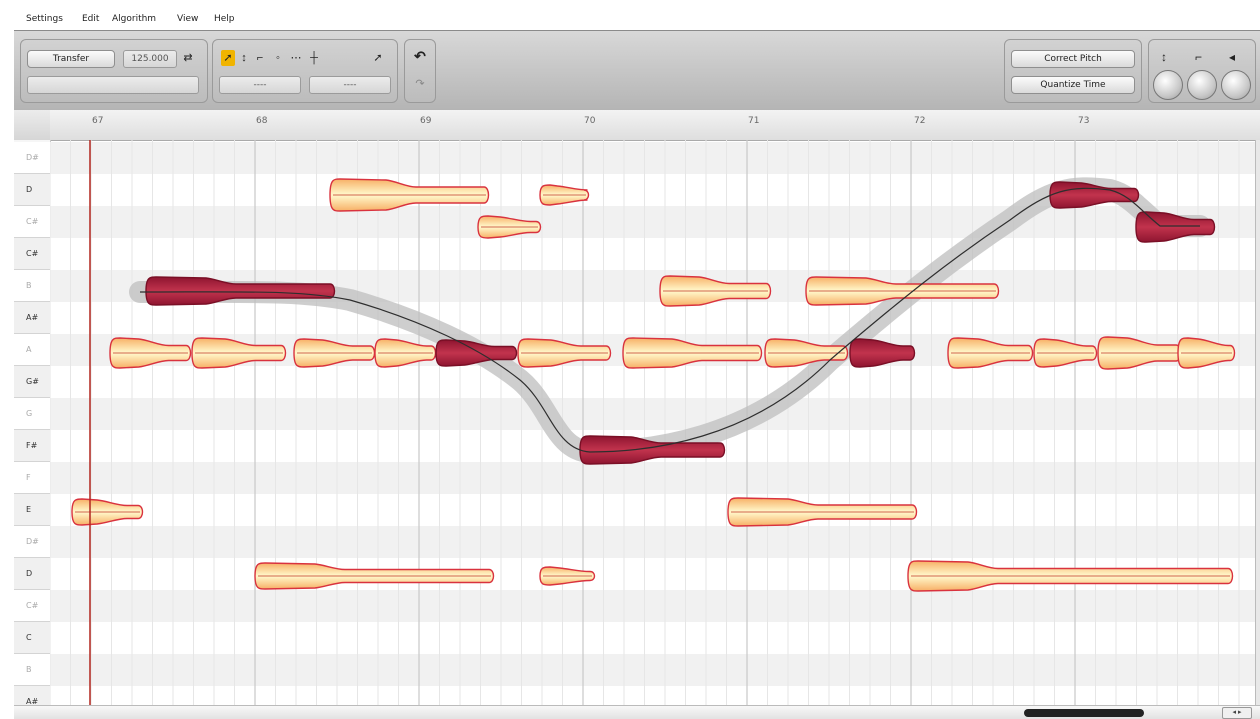 The width and height of the screenshot is (1260, 719). Describe the element at coordinates (32, 478) in the screenshot. I see `key-f: F` at that location.